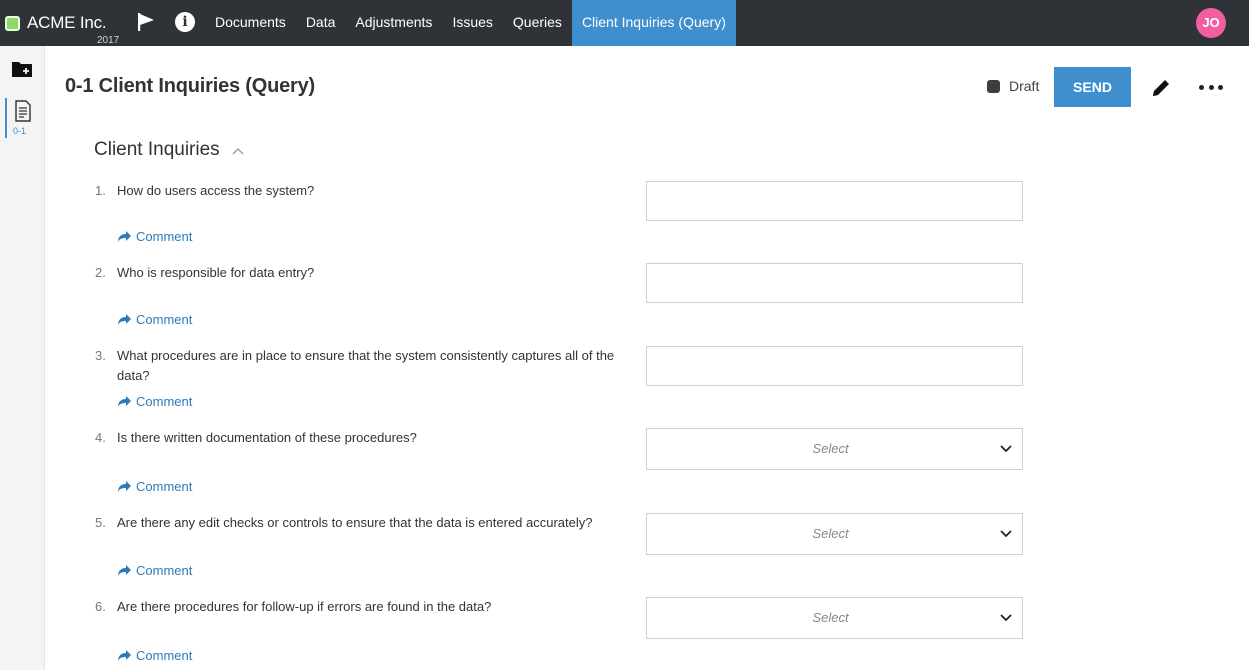 The height and width of the screenshot is (670, 1249). Describe the element at coordinates (67, 22) in the screenshot. I see `app-name: ACME Inc.` at that location.